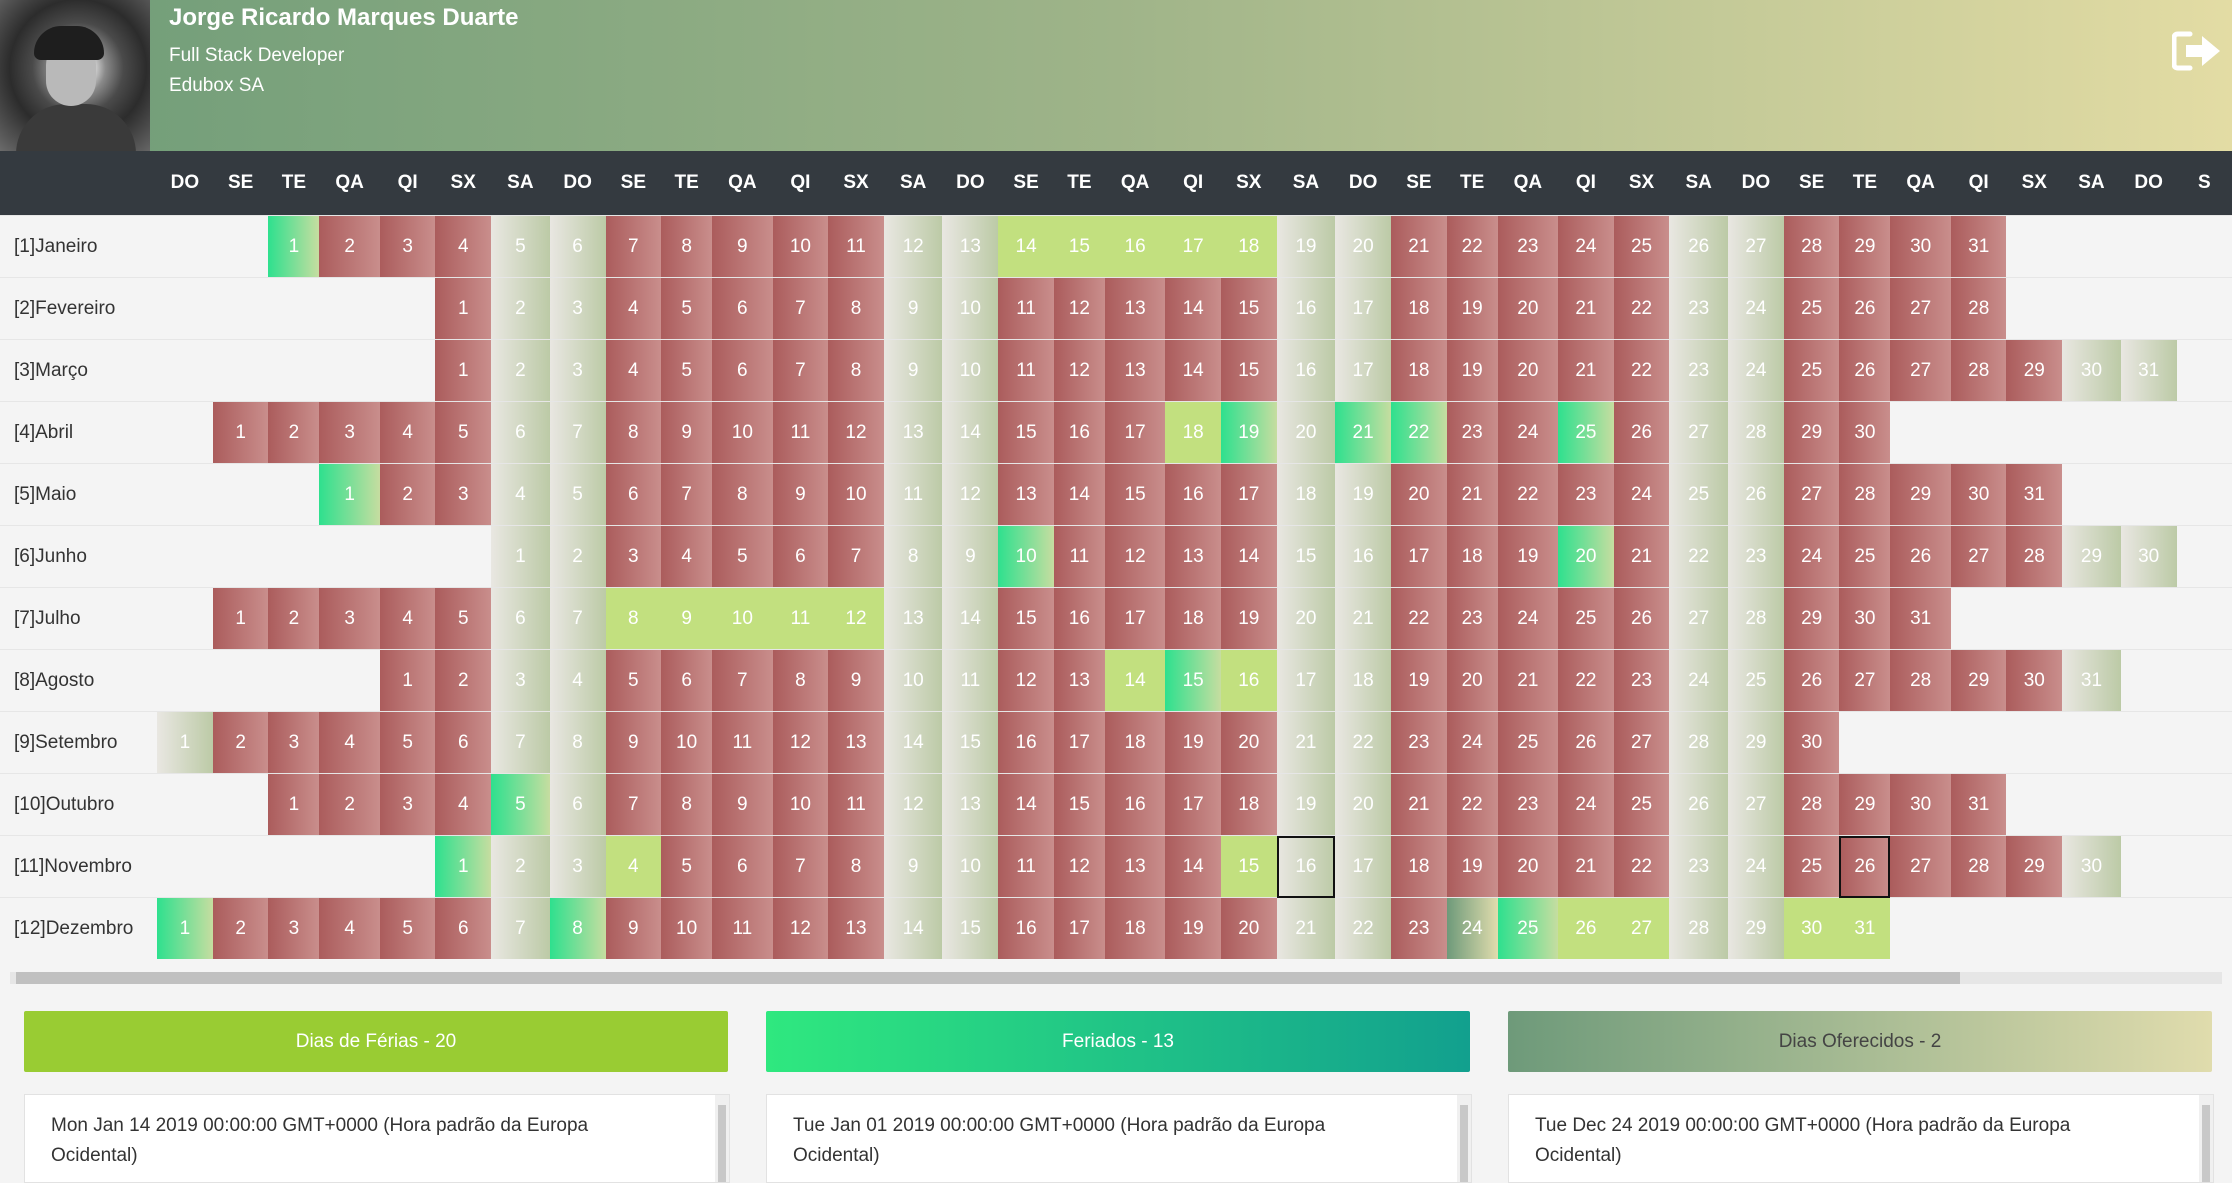 Image resolution: width=2232 pixels, height=1183 pixels. Describe the element at coordinates (1811, 928) in the screenshot. I see `day-cell: 30` at that location.